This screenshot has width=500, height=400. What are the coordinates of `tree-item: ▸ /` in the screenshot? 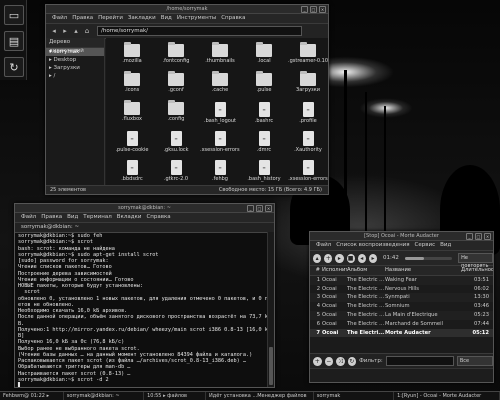 It's located at (75, 76).